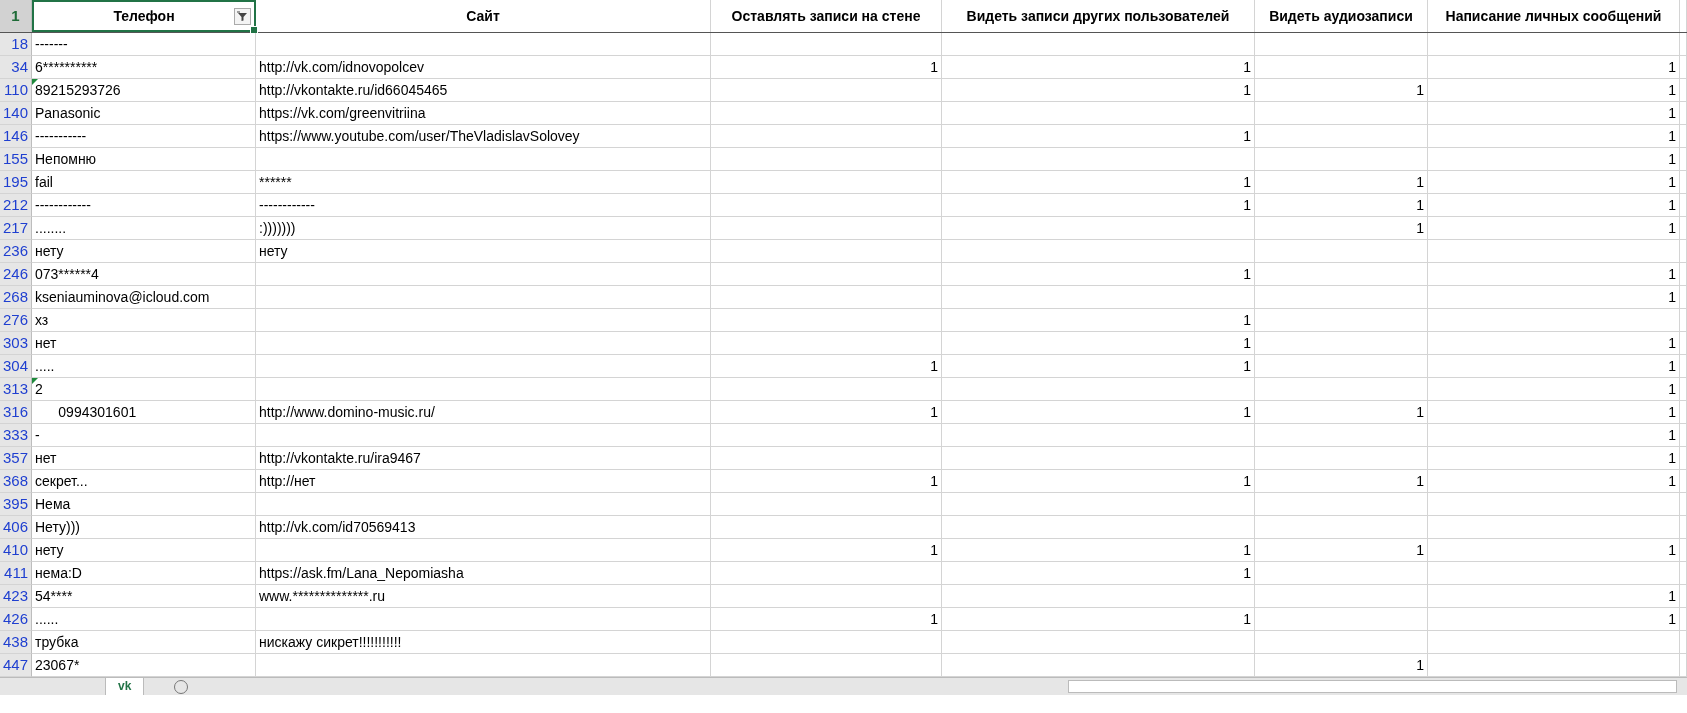 This screenshot has width=1687, height=713. What do you see at coordinates (144, 297) in the screenshot?
I see `table-cell: kseniauminova@icloud.com` at bounding box center [144, 297].